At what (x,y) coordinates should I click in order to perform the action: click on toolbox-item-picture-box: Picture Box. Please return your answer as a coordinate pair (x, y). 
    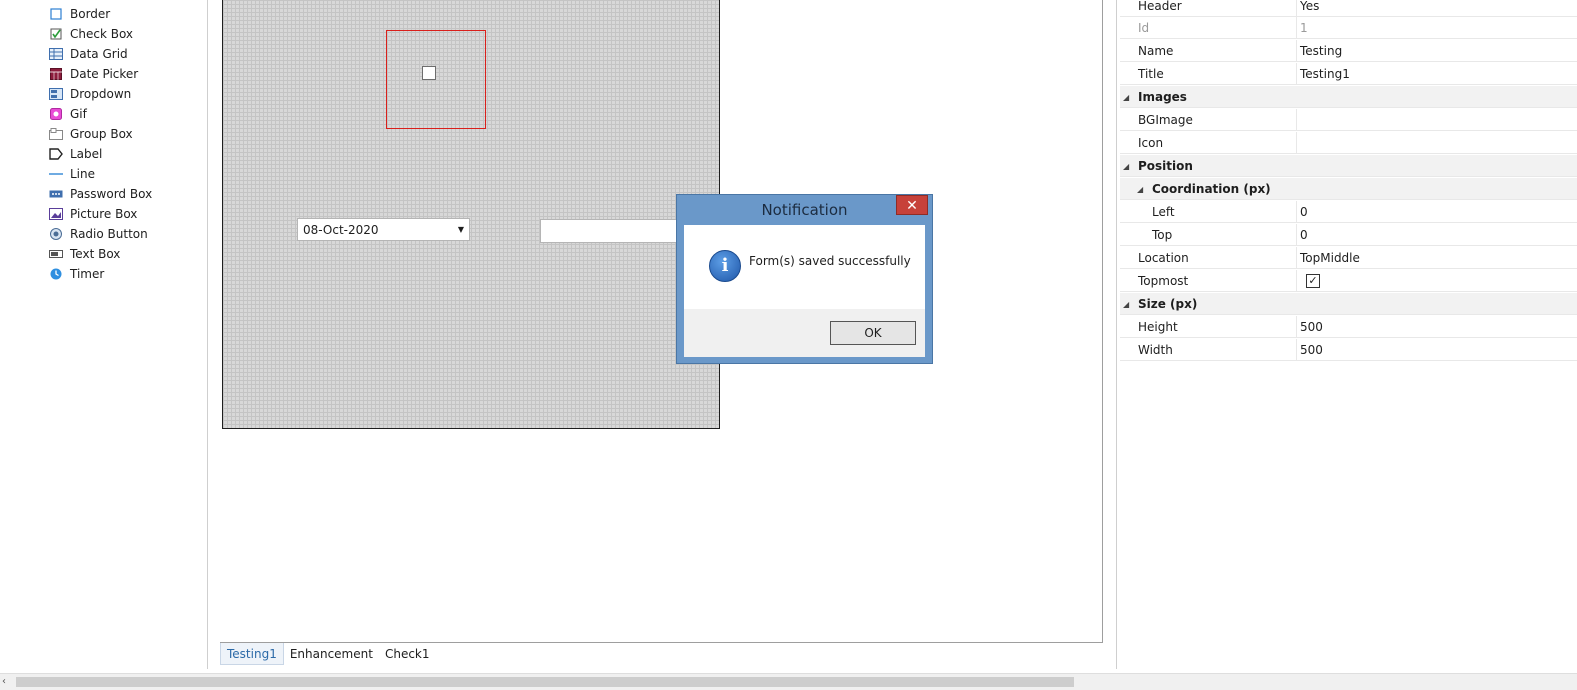
    Looking at the image, I should click on (93, 214).